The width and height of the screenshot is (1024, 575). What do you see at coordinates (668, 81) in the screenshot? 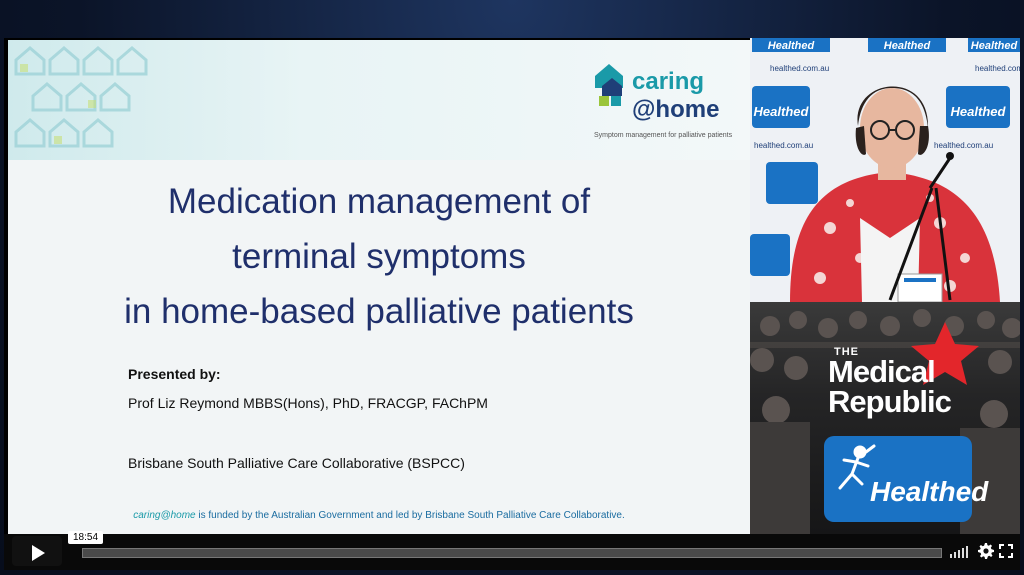
I see `brand-caring: caring` at bounding box center [668, 81].